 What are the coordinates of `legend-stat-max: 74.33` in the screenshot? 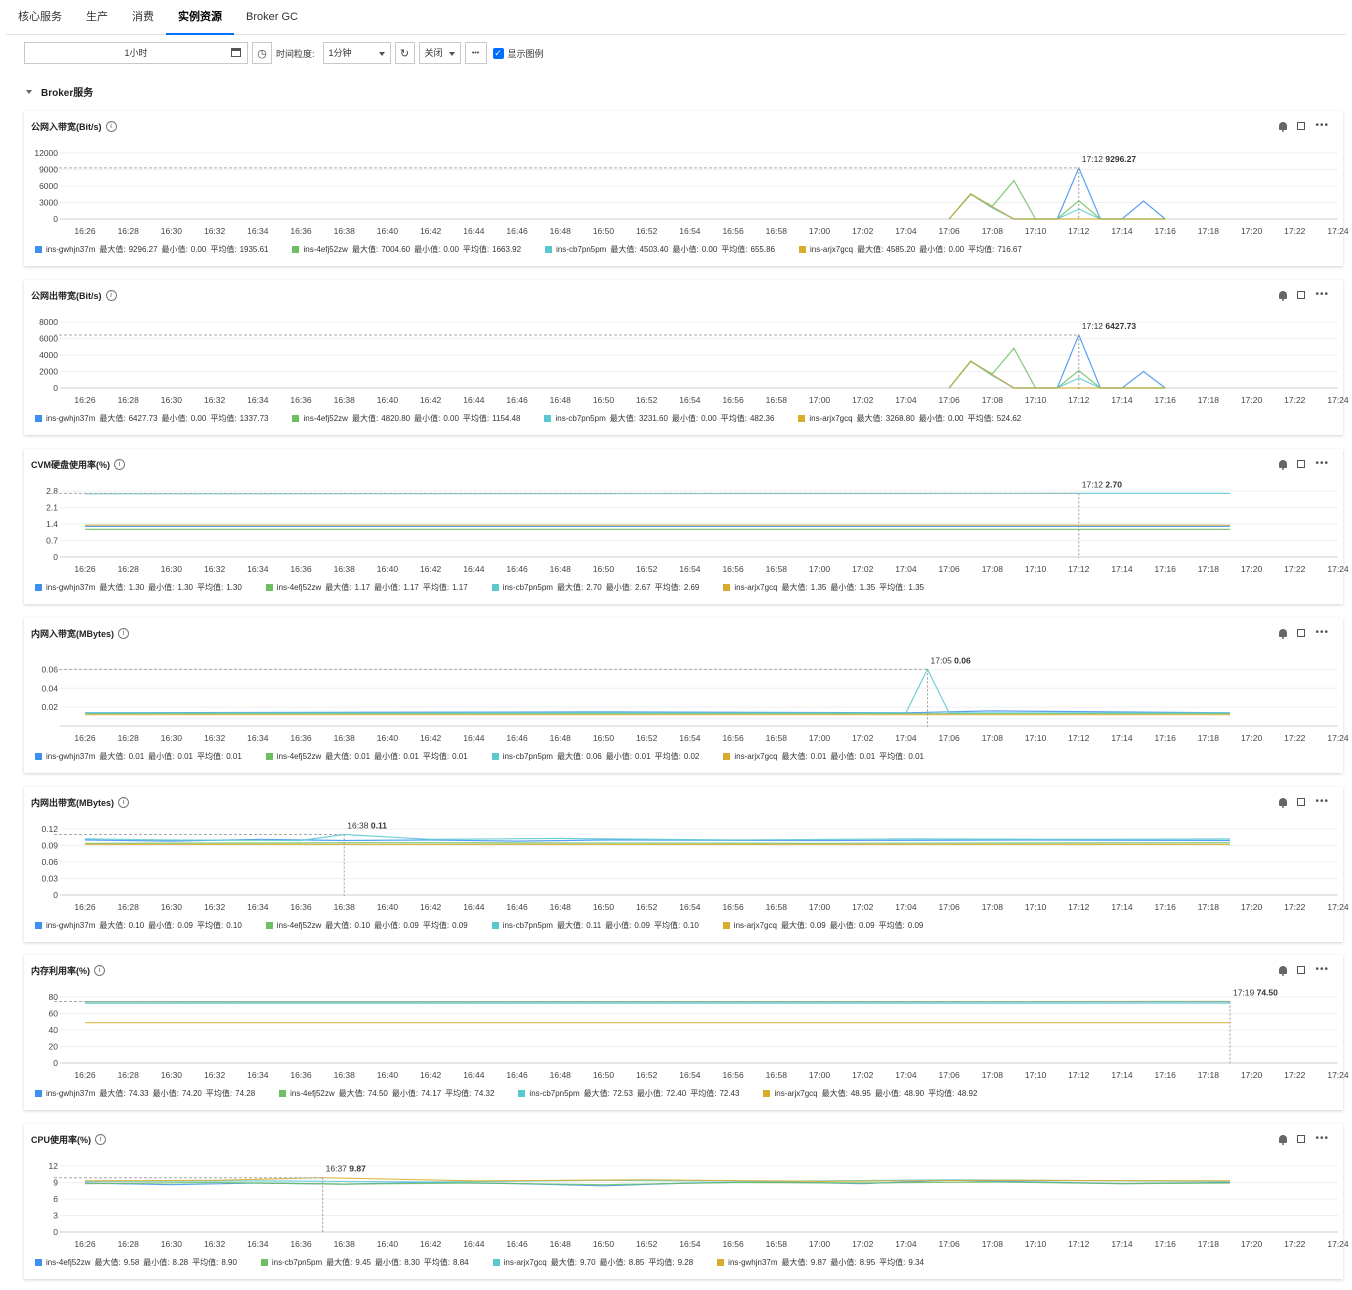 It's located at (138, 1093).